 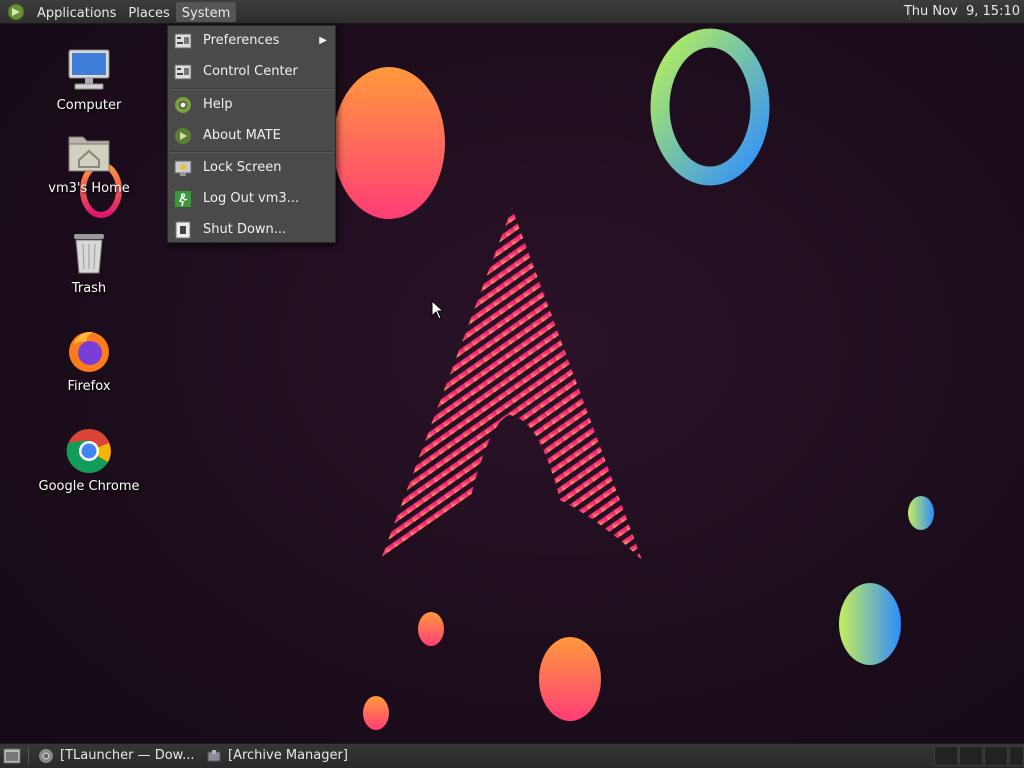 I want to click on desktop-icon-label: Google Chrome, so click(x=89, y=486).